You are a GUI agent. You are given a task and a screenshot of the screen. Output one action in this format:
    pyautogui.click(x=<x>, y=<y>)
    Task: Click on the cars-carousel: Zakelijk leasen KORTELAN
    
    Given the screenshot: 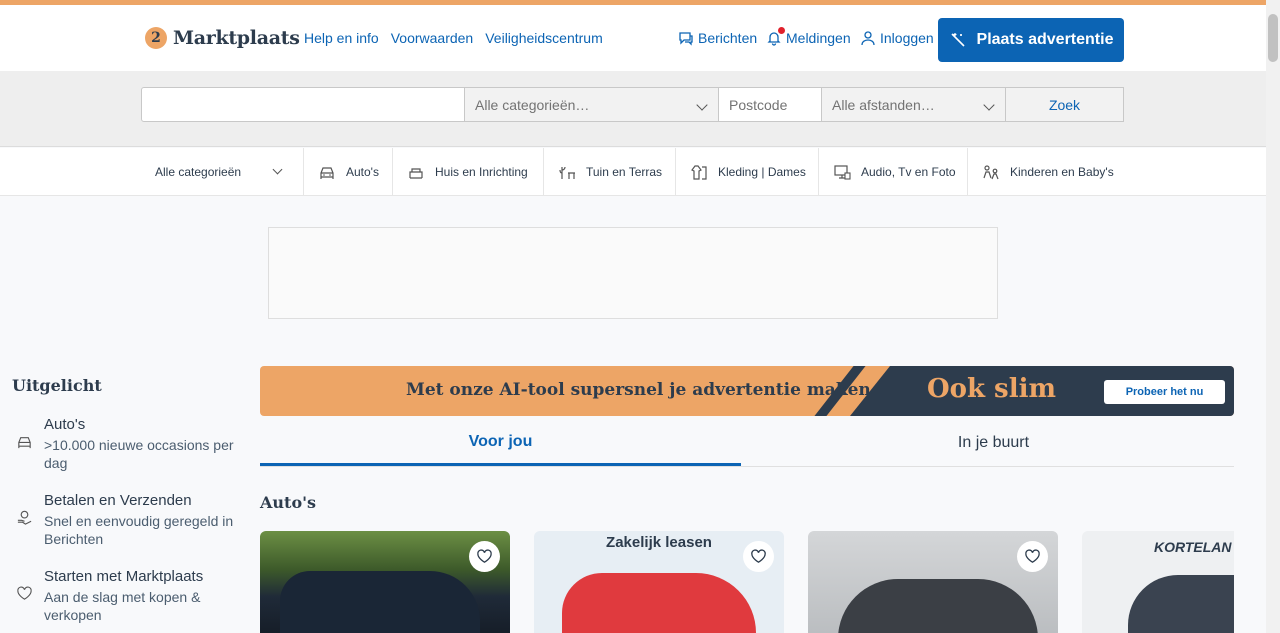 What is the action you would take?
    pyautogui.click(x=747, y=582)
    